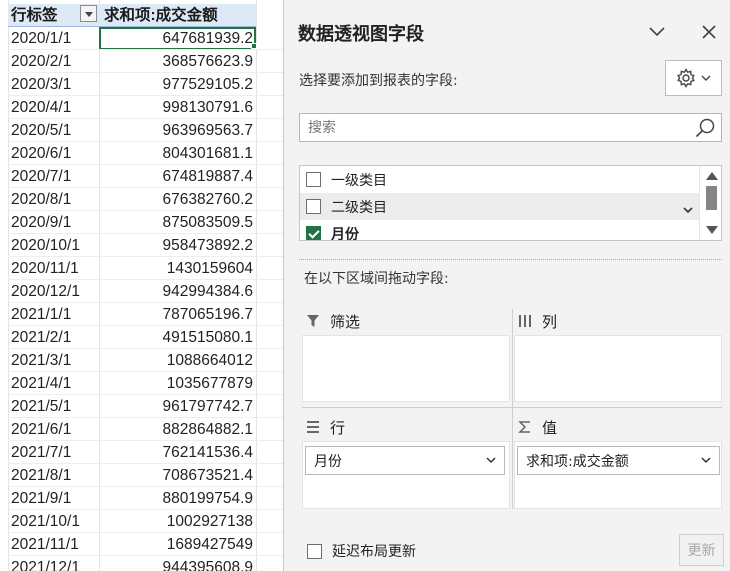 The image size is (730, 571). Describe the element at coordinates (500, 206) in the screenshot. I see `field-item-second-category: 二级类目` at that location.